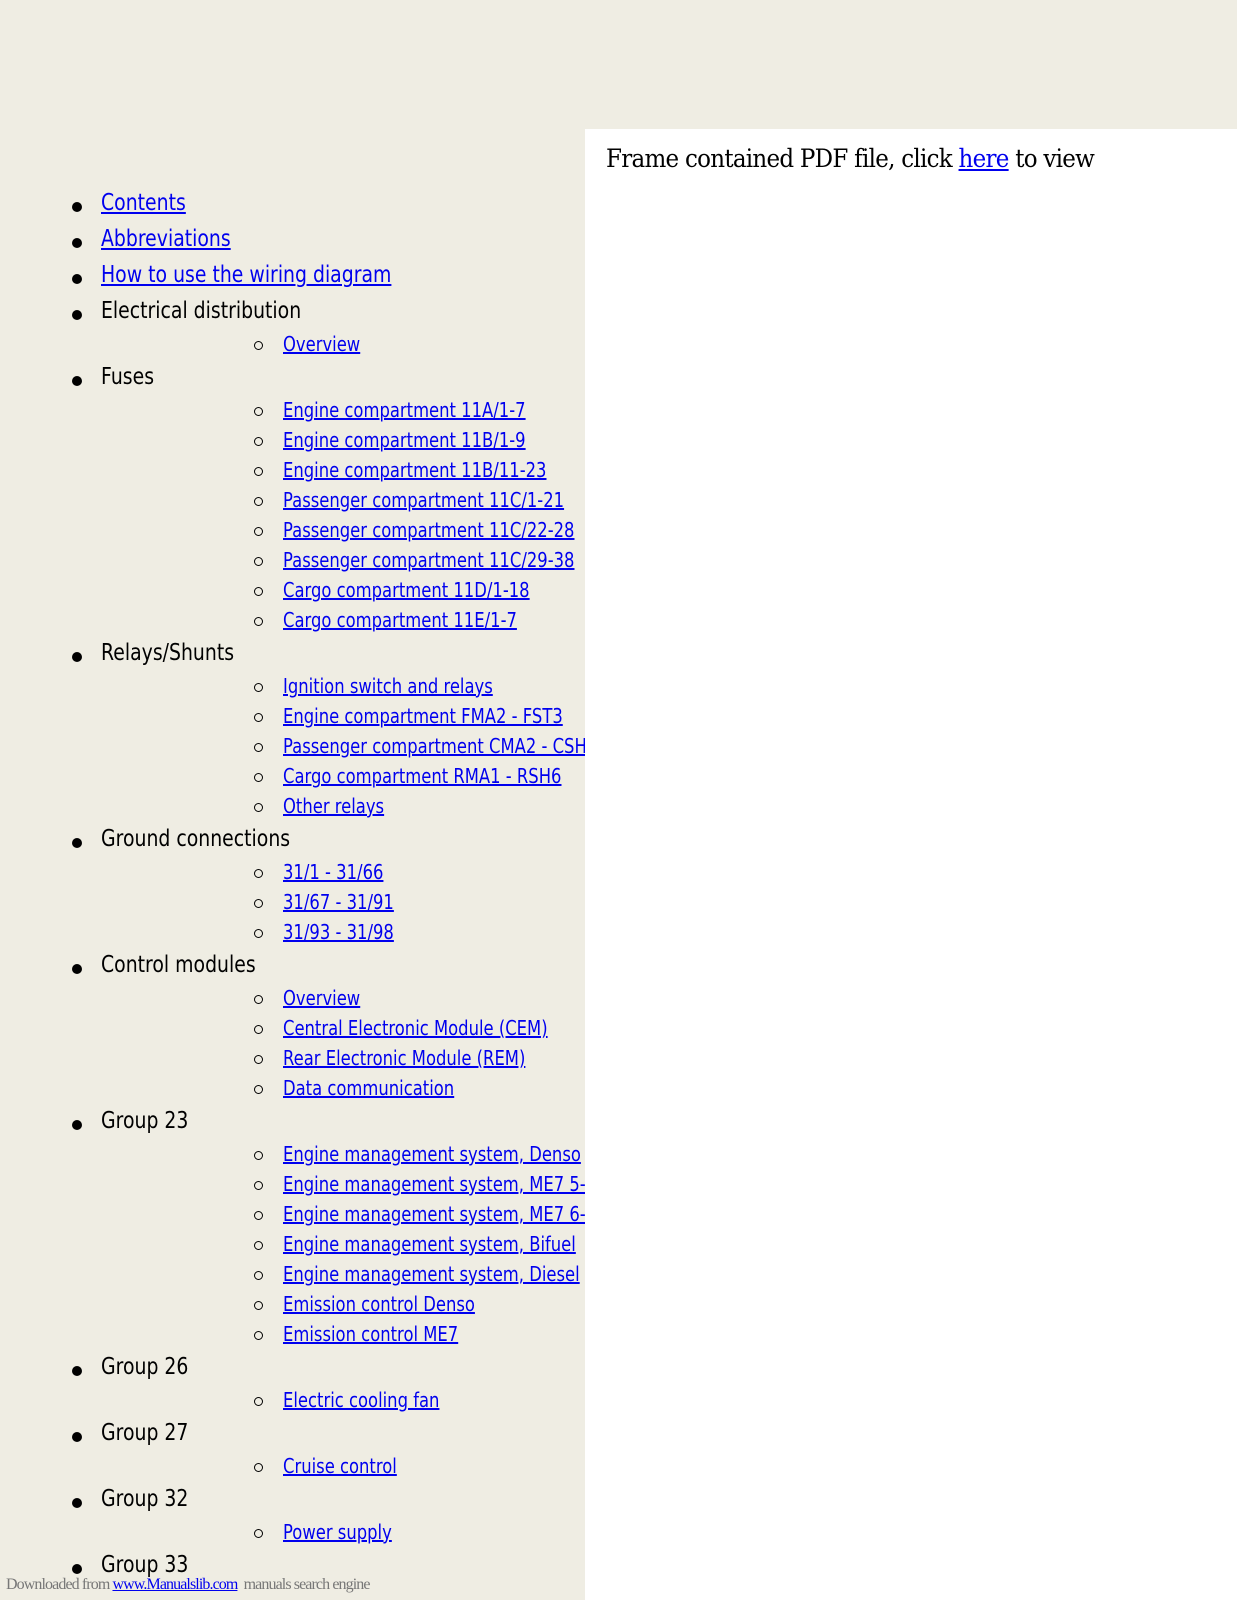 The width and height of the screenshot is (1237, 1600). I want to click on toc-link-engine-compartment-11b-1-9: Engine compartment 11B/1-9, so click(404, 440).